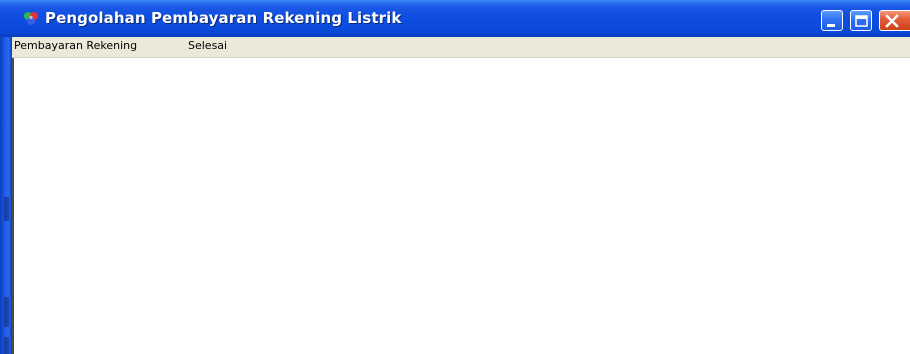 Image resolution: width=910 pixels, height=354 pixels. What do you see at coordinates (31, 19) in the screenshot?
I see `app-icon` at bounding box center [31, 19].